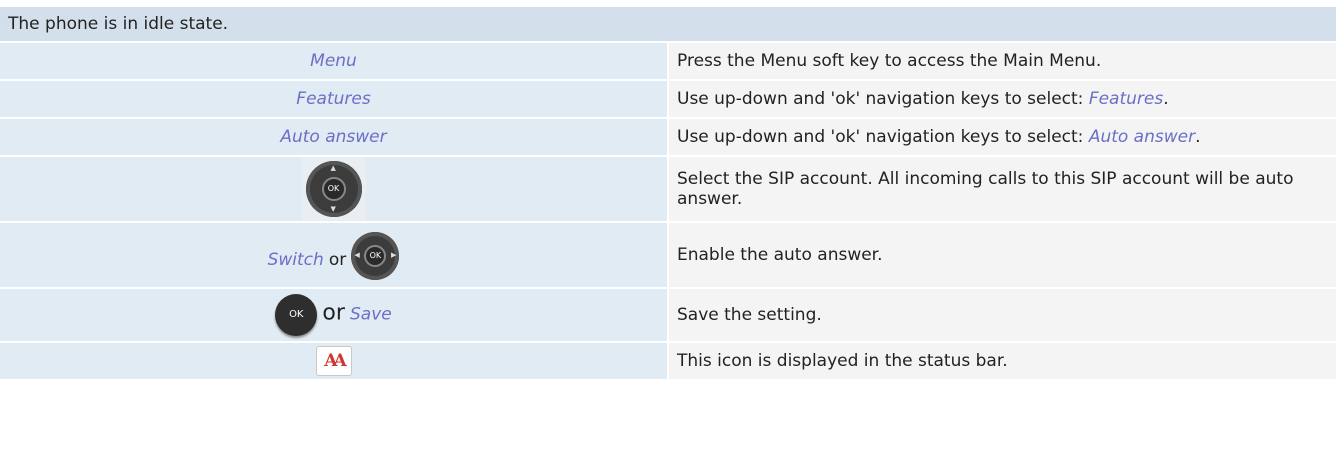 The height and width of the screenshot is (463, 1336). What do you see at coordinates (1126, 99) in the screenshot?
I see `instruction-keyword: Features` at bounding box center [1126, 99].